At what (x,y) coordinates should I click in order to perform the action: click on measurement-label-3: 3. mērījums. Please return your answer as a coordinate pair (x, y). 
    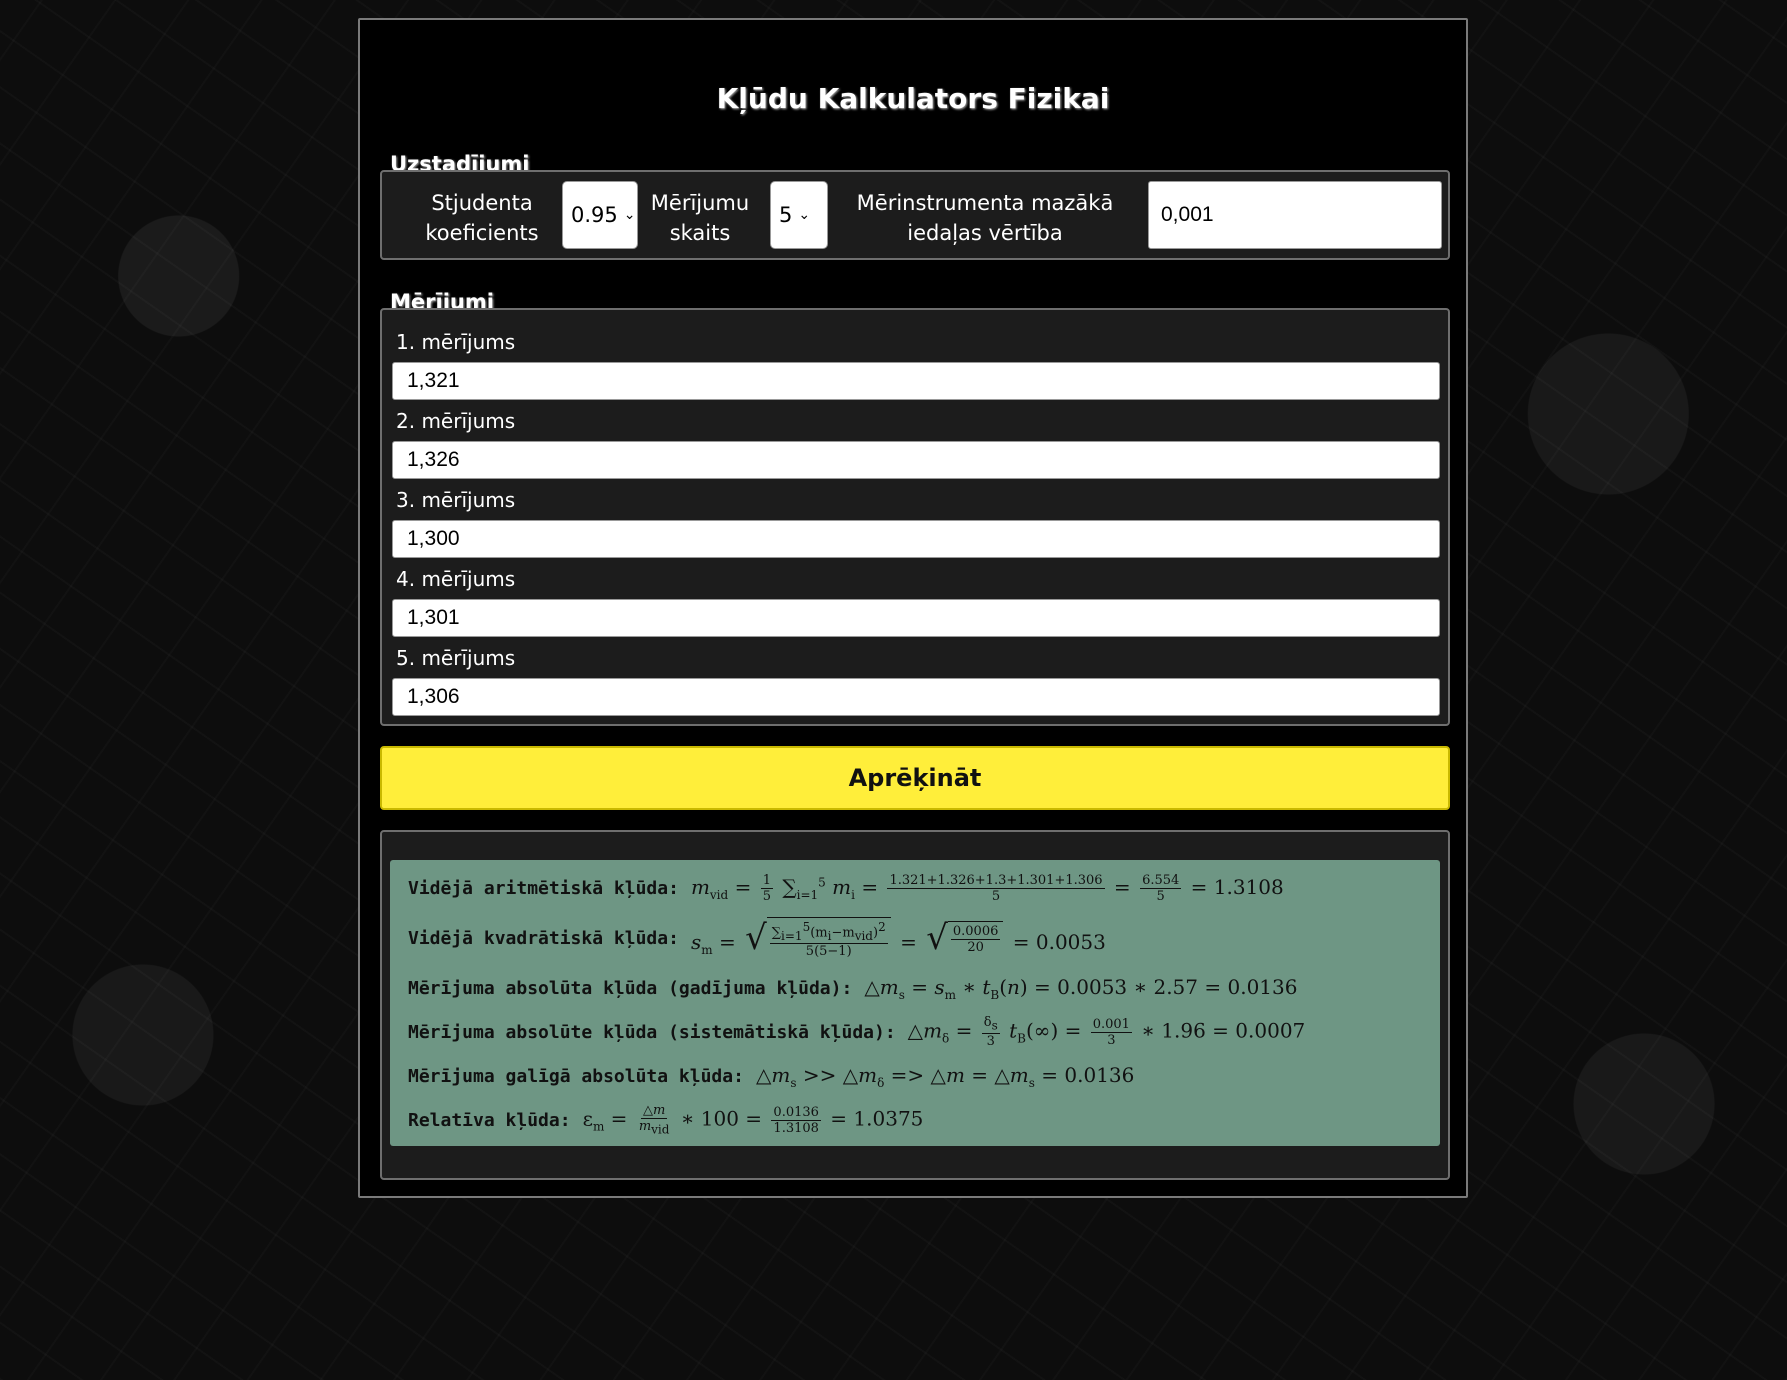
    Looking at the image, I should click on (456, 500).